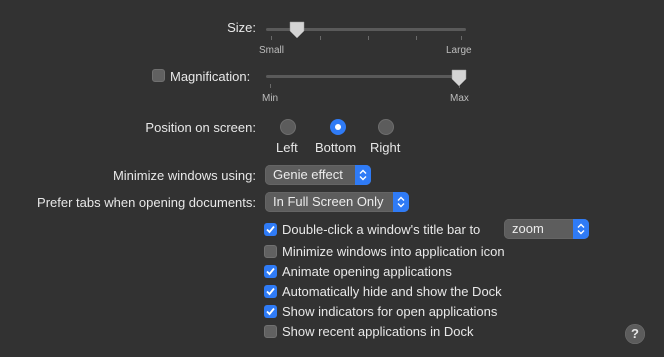 The width and height of the screenshot is (664, 357). Describe the element at coordinates (381, 229) in the screenshot. I see `double-click-label: Double-click a window's title bar to` at that location.